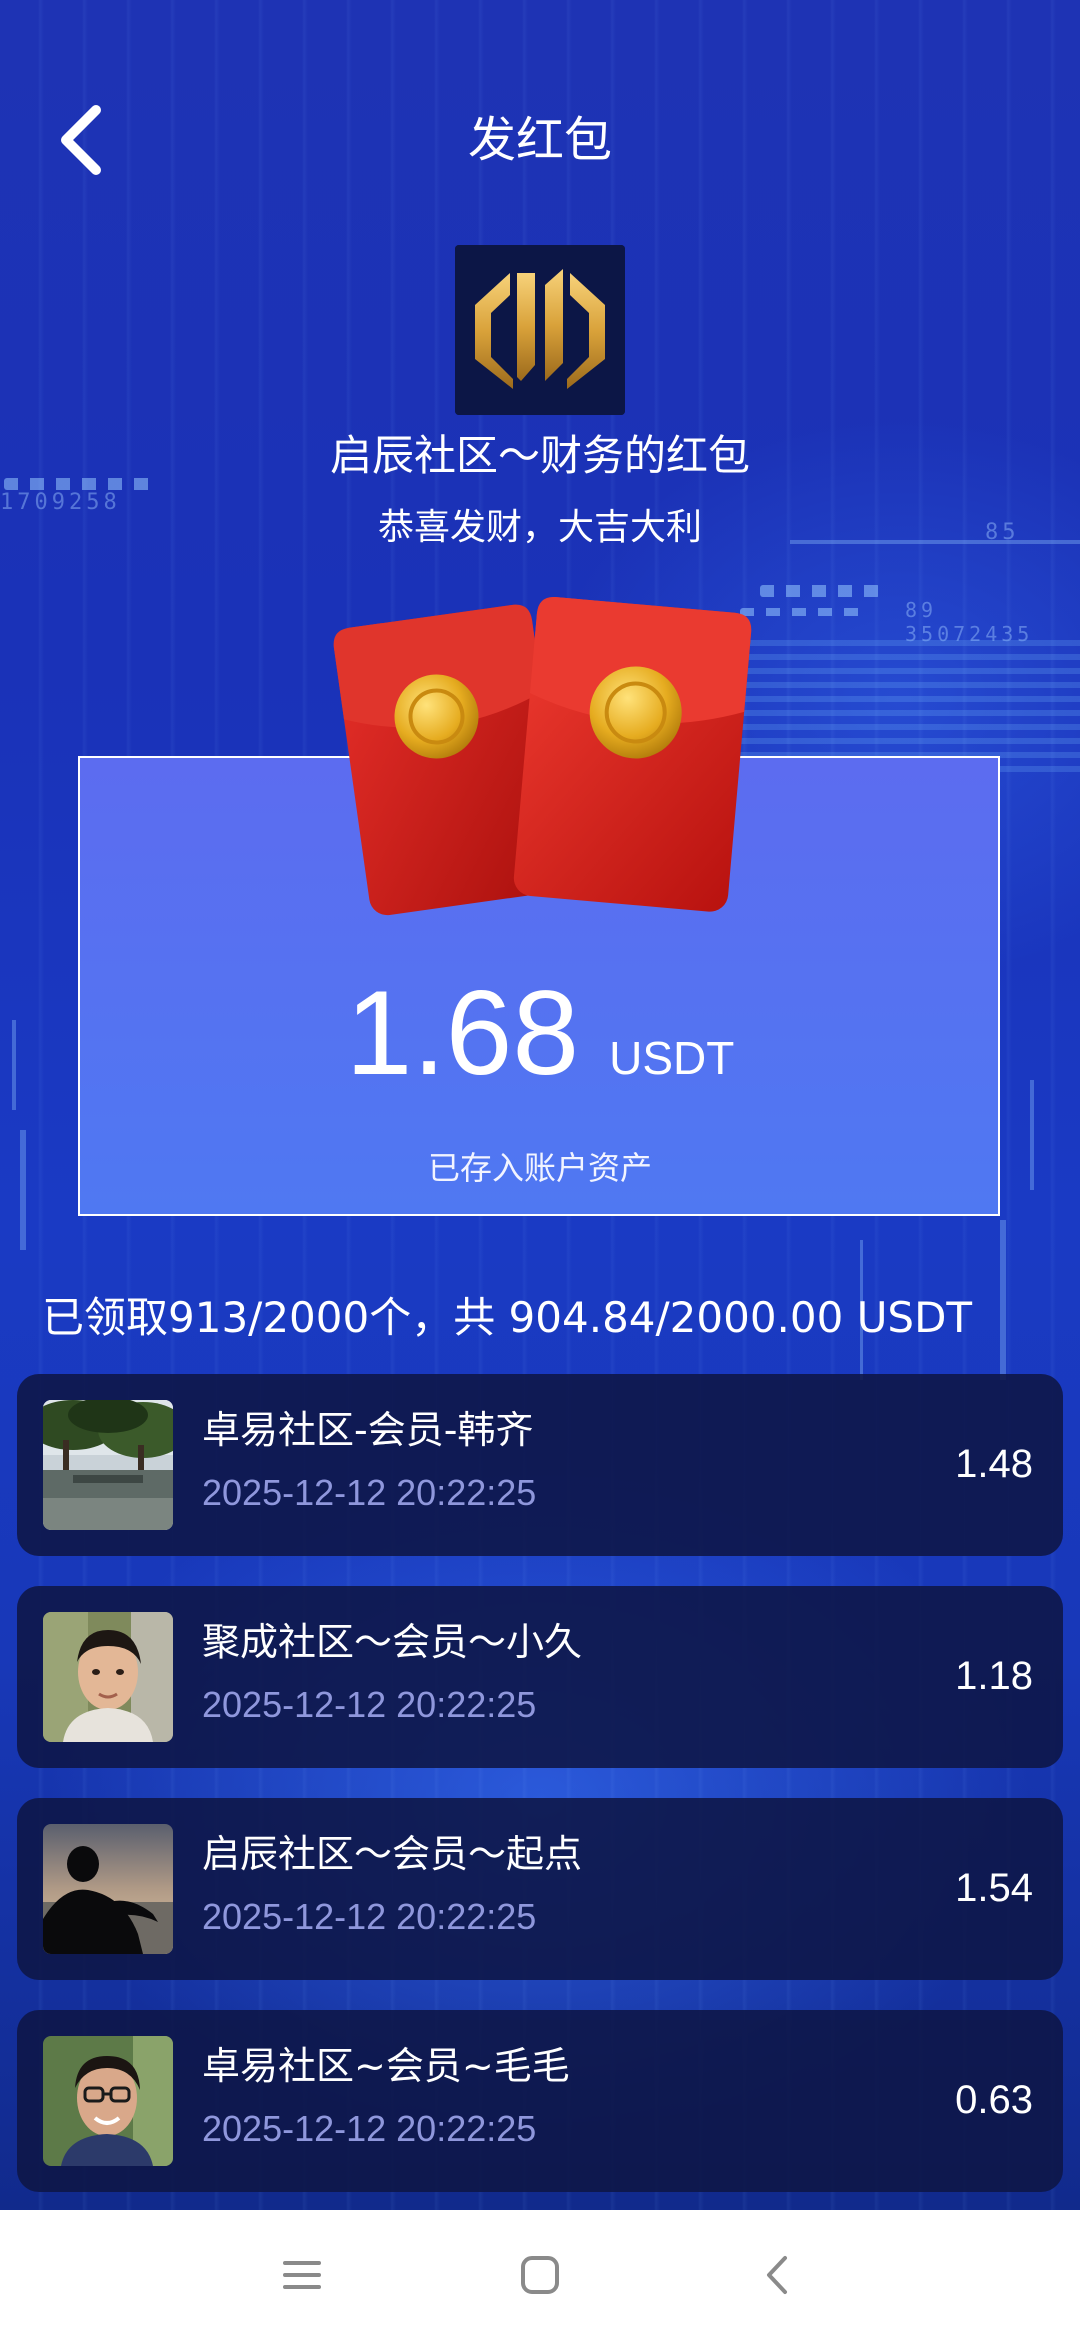  What do you see at coordinates (368, 1430) in the screenshot?
I see `claimer-name: 卓易社区-会员-韩齐` at bounding box center [368, 1430].